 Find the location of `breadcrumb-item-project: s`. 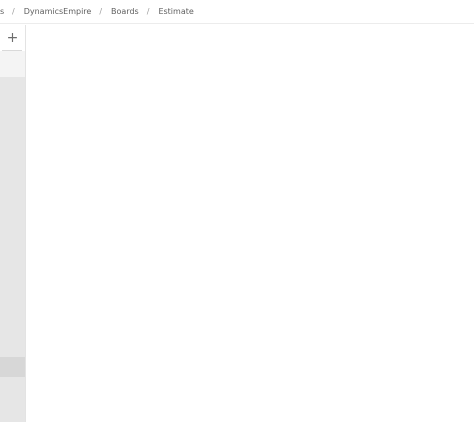

breadcrumb-item-project: s is located at coordinates (2, 11).